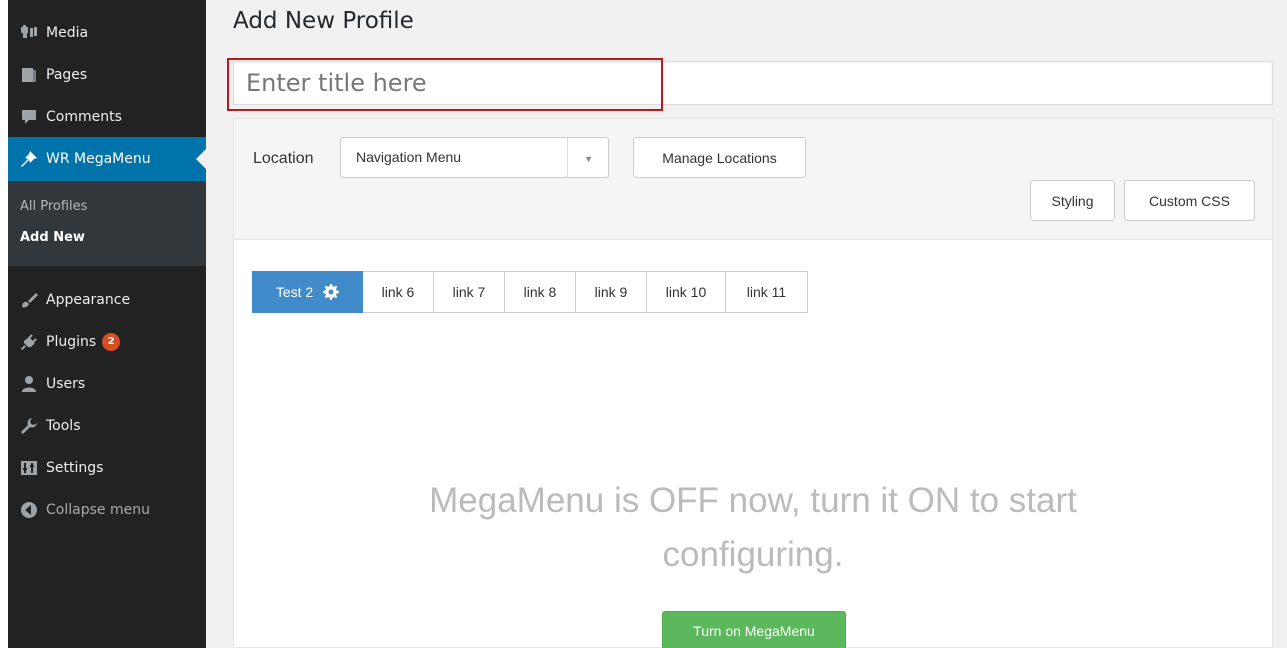 The width and height of the screenshot is (1287, 648). I want to click on sidebar-item-label: Media, so click(67, 33).